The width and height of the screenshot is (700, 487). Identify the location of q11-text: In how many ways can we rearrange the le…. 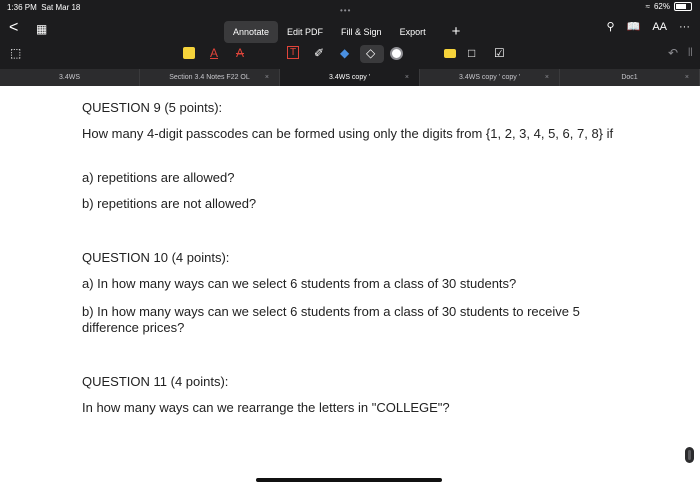
(266, 407).